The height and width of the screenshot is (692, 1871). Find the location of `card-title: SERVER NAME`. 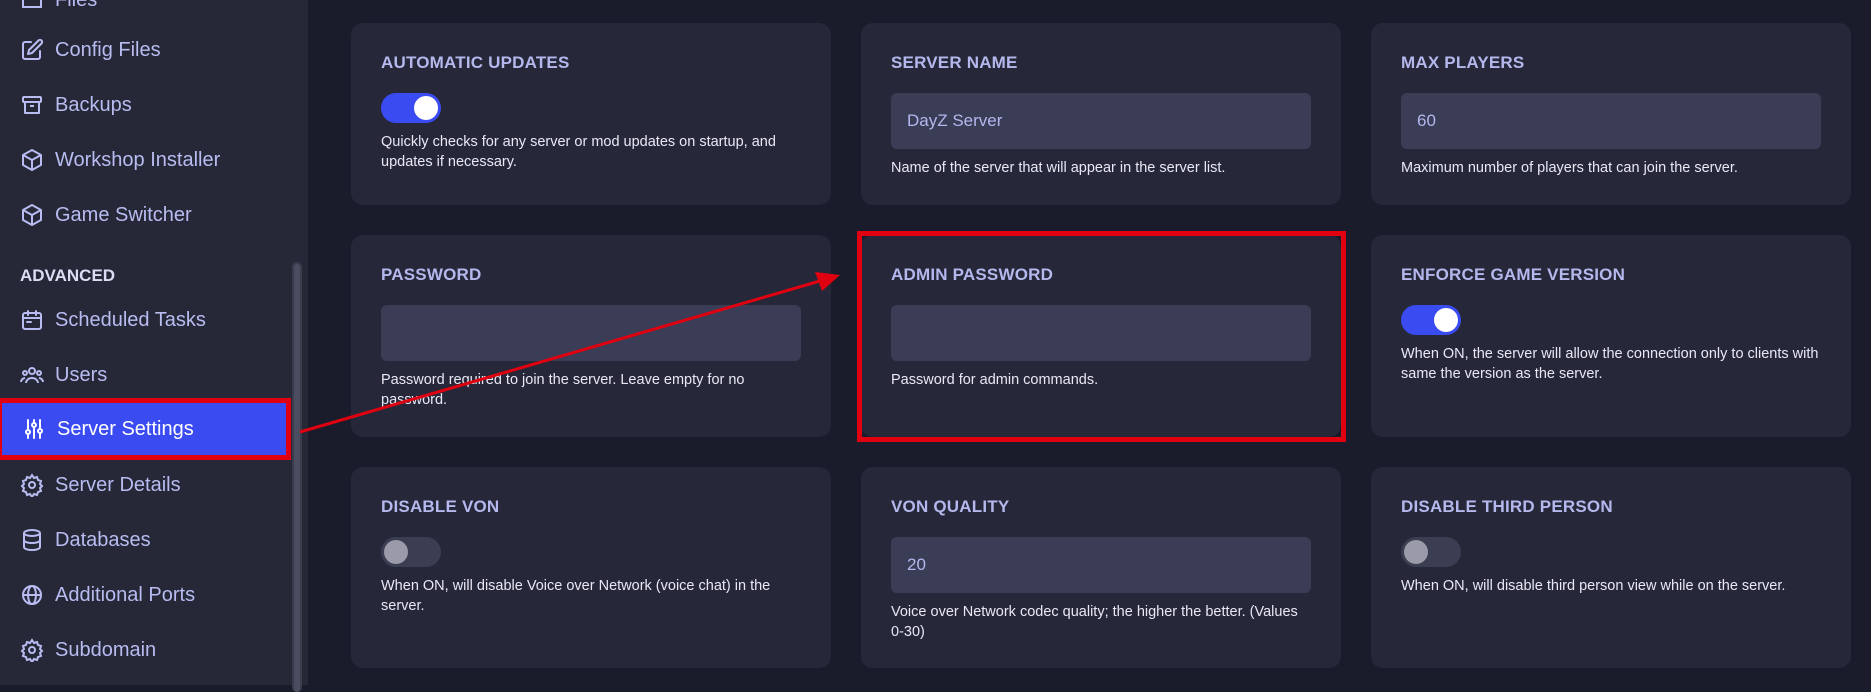

card-title: SERVER NAME is located at coordinates (954, 62).